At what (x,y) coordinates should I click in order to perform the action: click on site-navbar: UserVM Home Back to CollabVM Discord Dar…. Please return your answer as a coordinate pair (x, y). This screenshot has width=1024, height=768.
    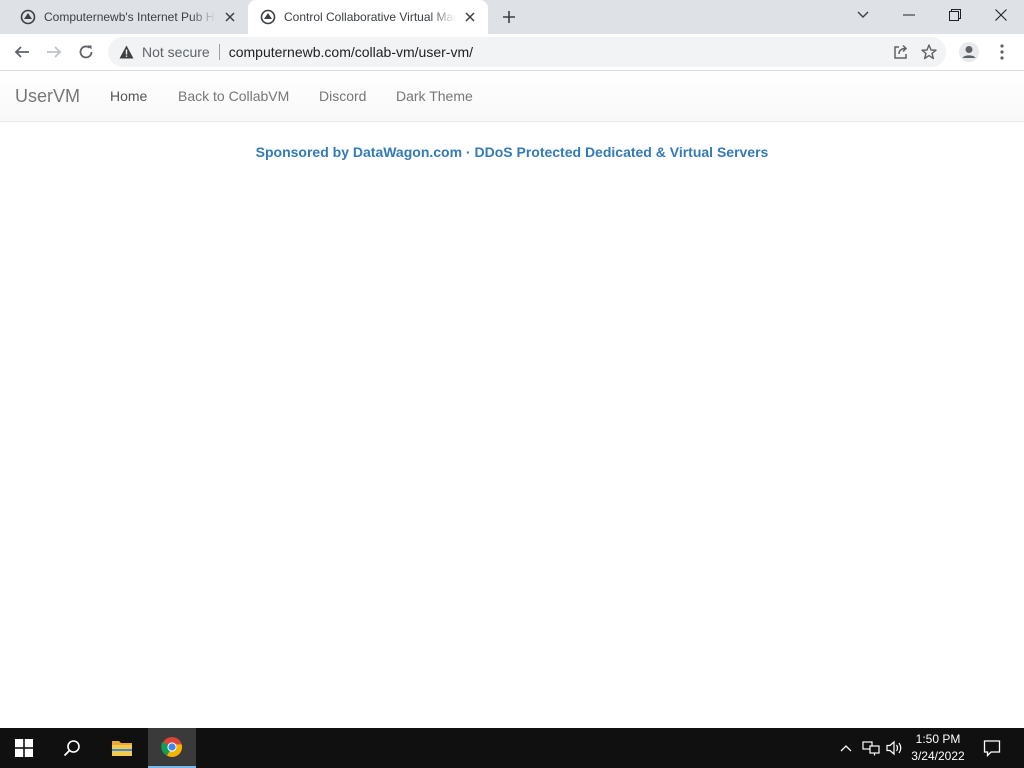
    Looking at the image, I should click on (512, 96).